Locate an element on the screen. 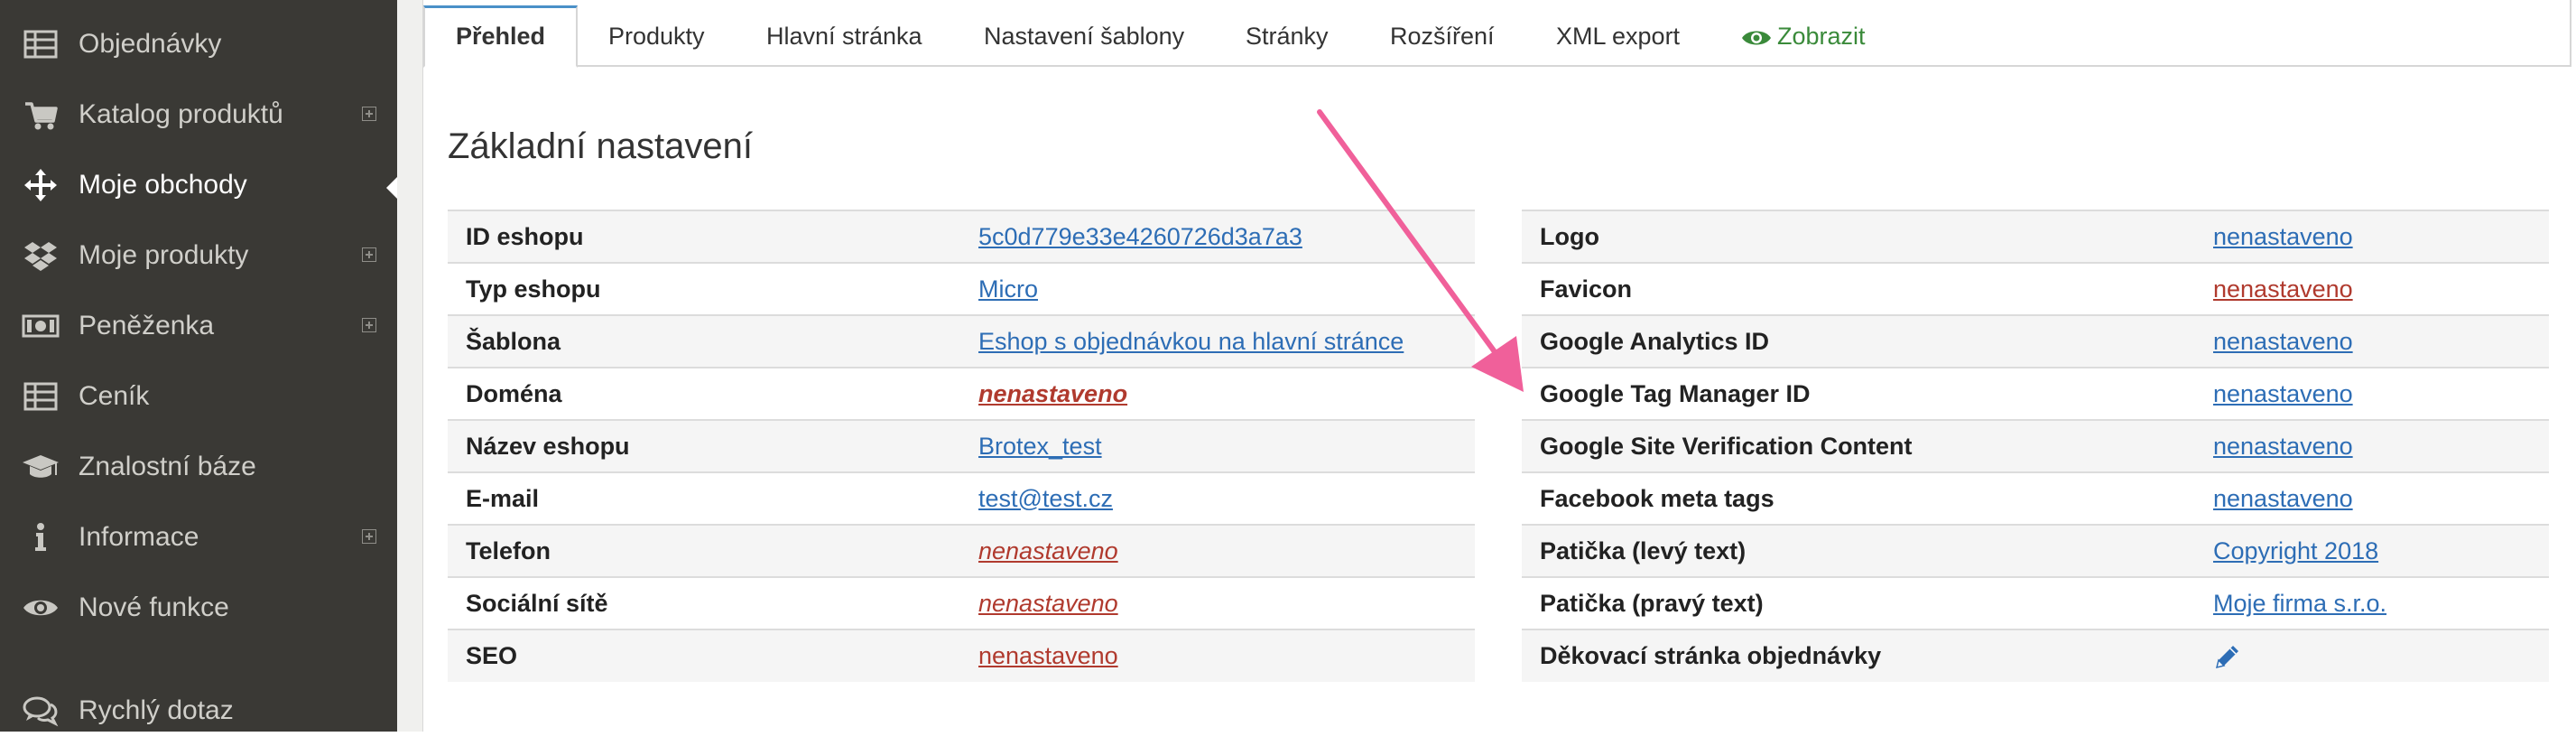 The width and height of the screenshot is (2576, 746). setting-value-cell: Moje firma s.r.o. is located at coordinates (2372, 603).